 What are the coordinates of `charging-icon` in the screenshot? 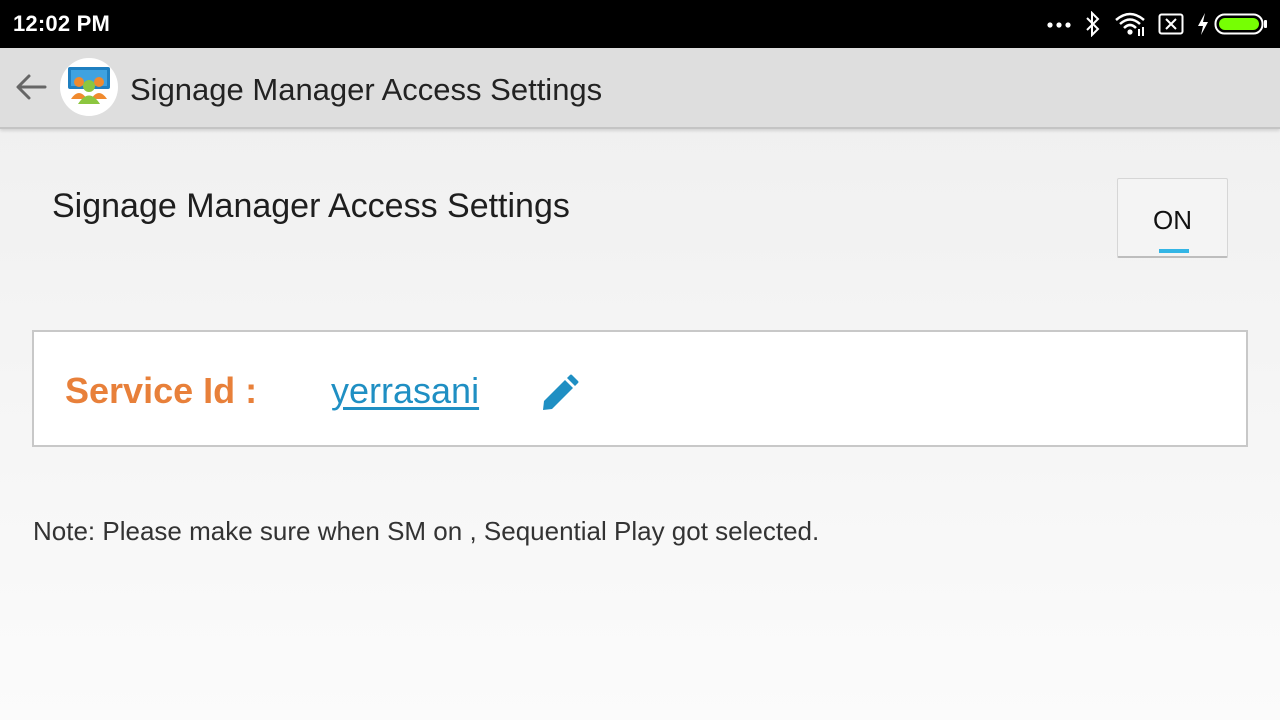 It's located at (1203, 24).